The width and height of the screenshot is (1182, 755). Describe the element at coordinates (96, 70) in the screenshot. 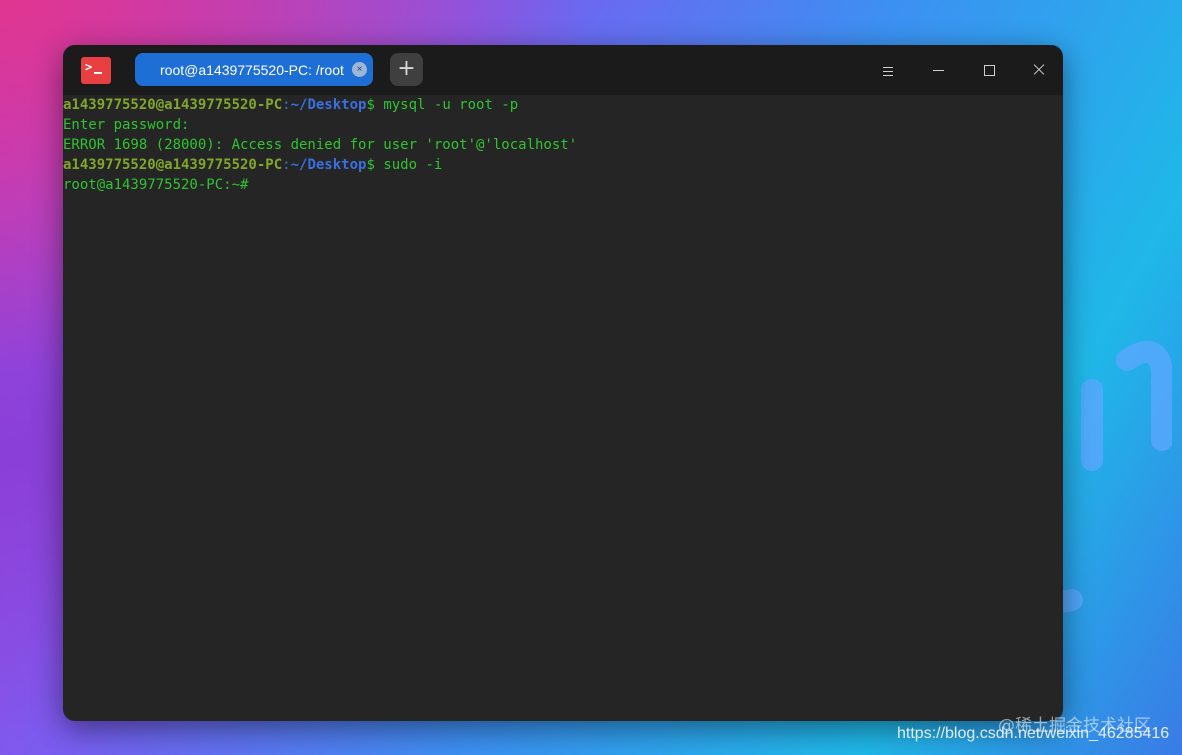

I see `terminal-icon: >` at that location.